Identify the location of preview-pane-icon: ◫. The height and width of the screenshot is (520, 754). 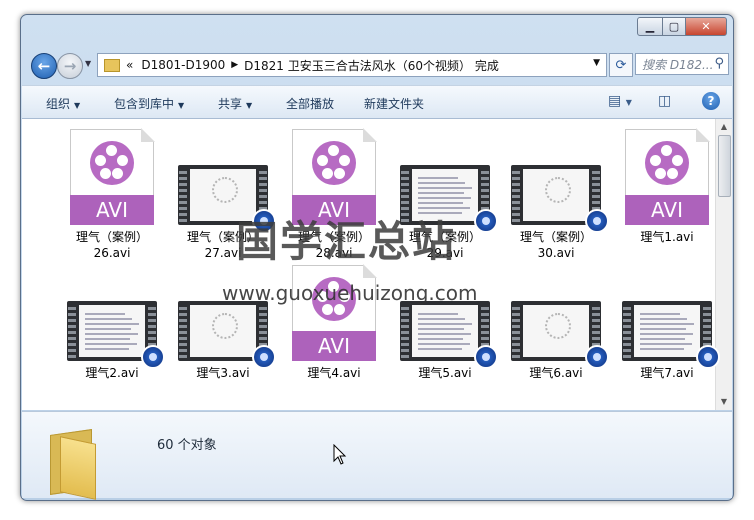
(664, 101).